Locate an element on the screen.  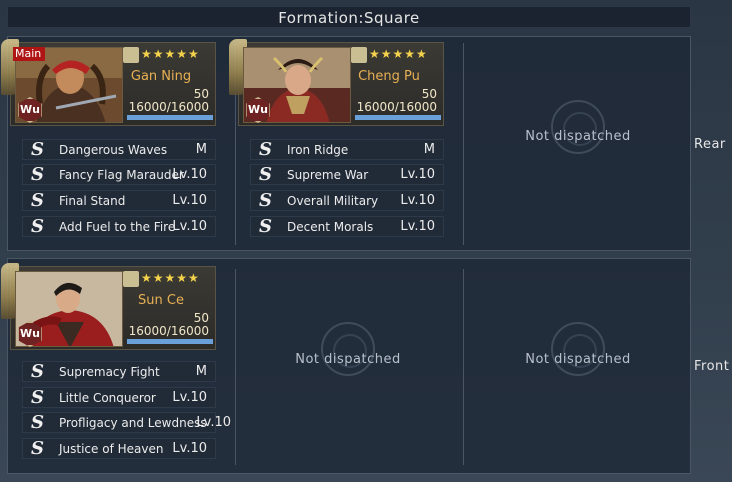
general-name: Gan Ning is located at coordinates (161, 76).